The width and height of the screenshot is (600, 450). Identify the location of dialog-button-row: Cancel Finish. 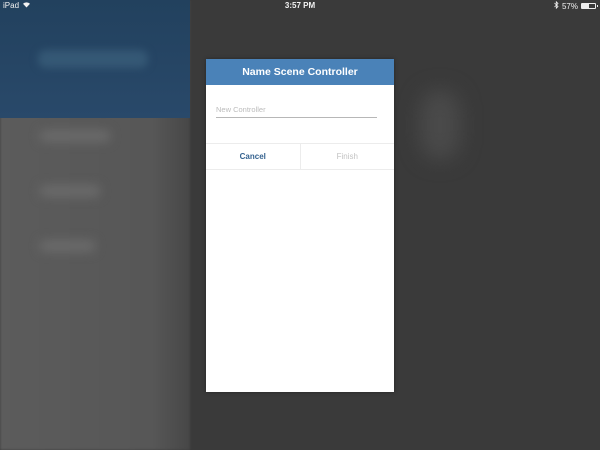
(300, 156).